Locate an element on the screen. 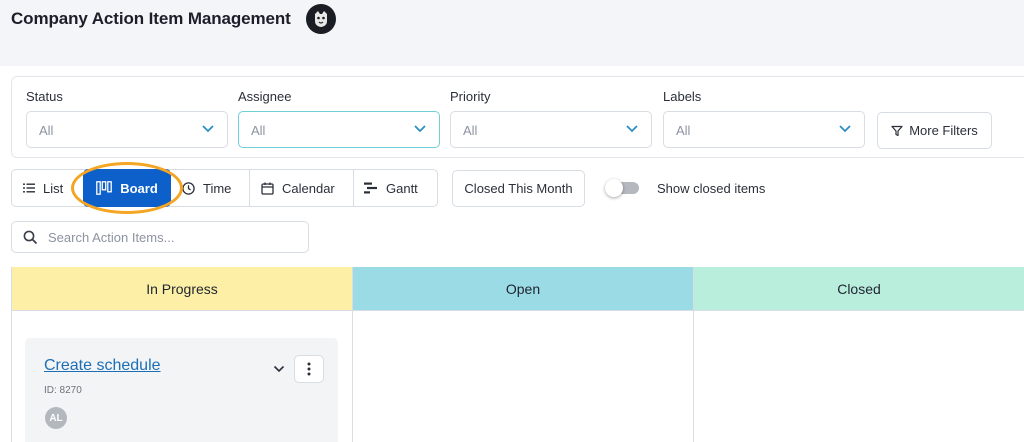 This screenshot has height=442, width=1024. list-icon is located at coordinates (29, 188).